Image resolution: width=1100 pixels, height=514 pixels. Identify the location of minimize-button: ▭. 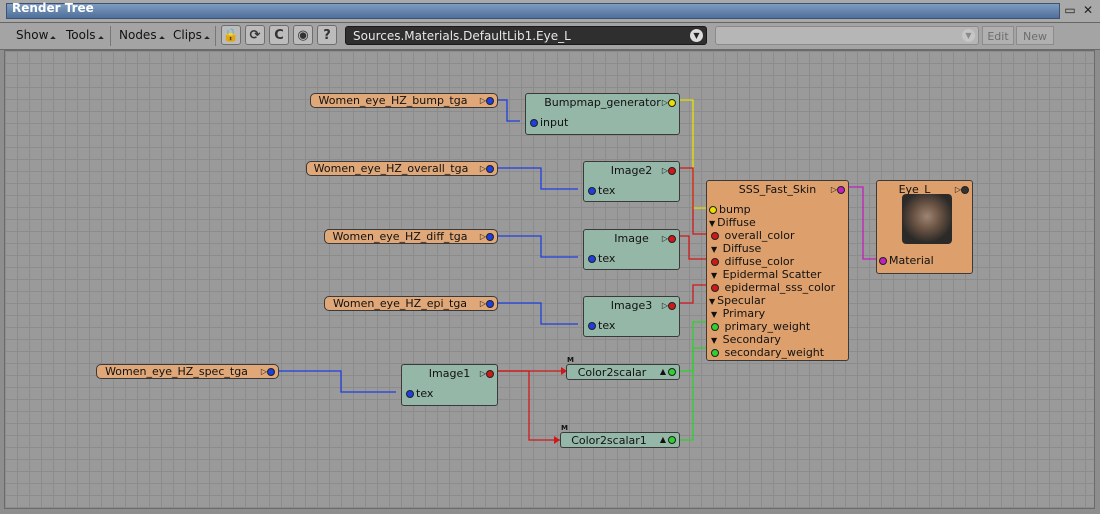
(1070, 10).